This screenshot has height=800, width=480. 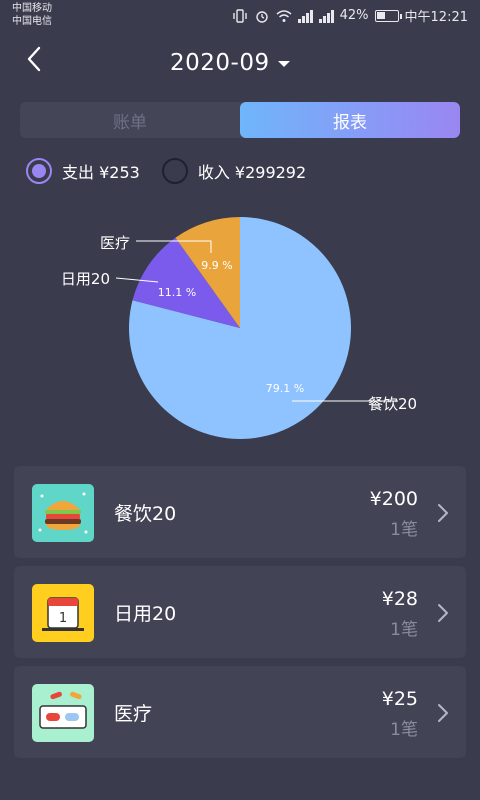 I want to click on chevron-left-icon, so click(x=34, y=59).